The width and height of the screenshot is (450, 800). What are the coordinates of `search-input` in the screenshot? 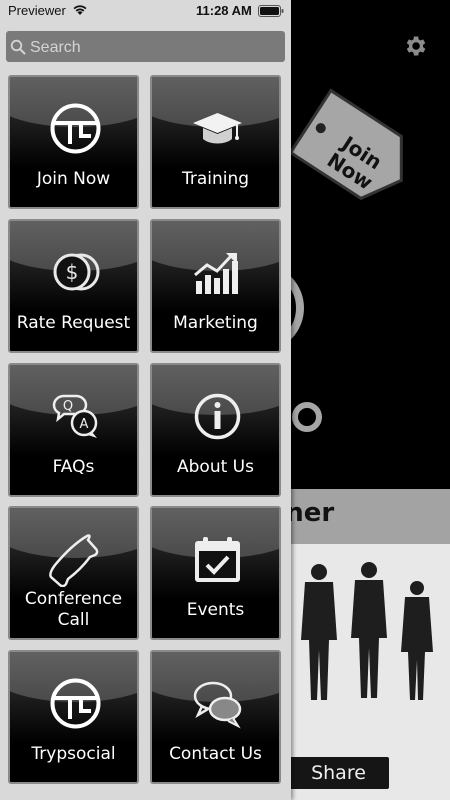 It's located at (155, 47).